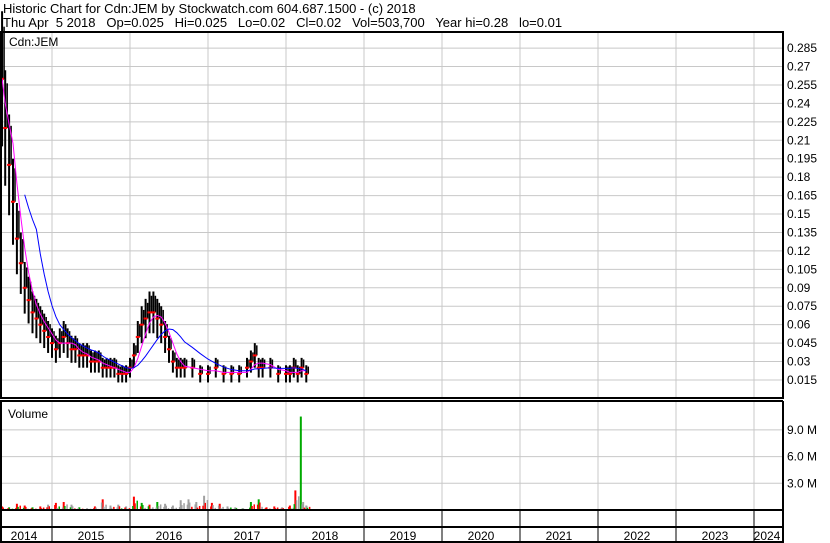 The image size is (830, 543). What do you see at coordinates (559, 536) in the screenshot?
I see `x-tick-label: 2021` at bounding box center [559, 536].